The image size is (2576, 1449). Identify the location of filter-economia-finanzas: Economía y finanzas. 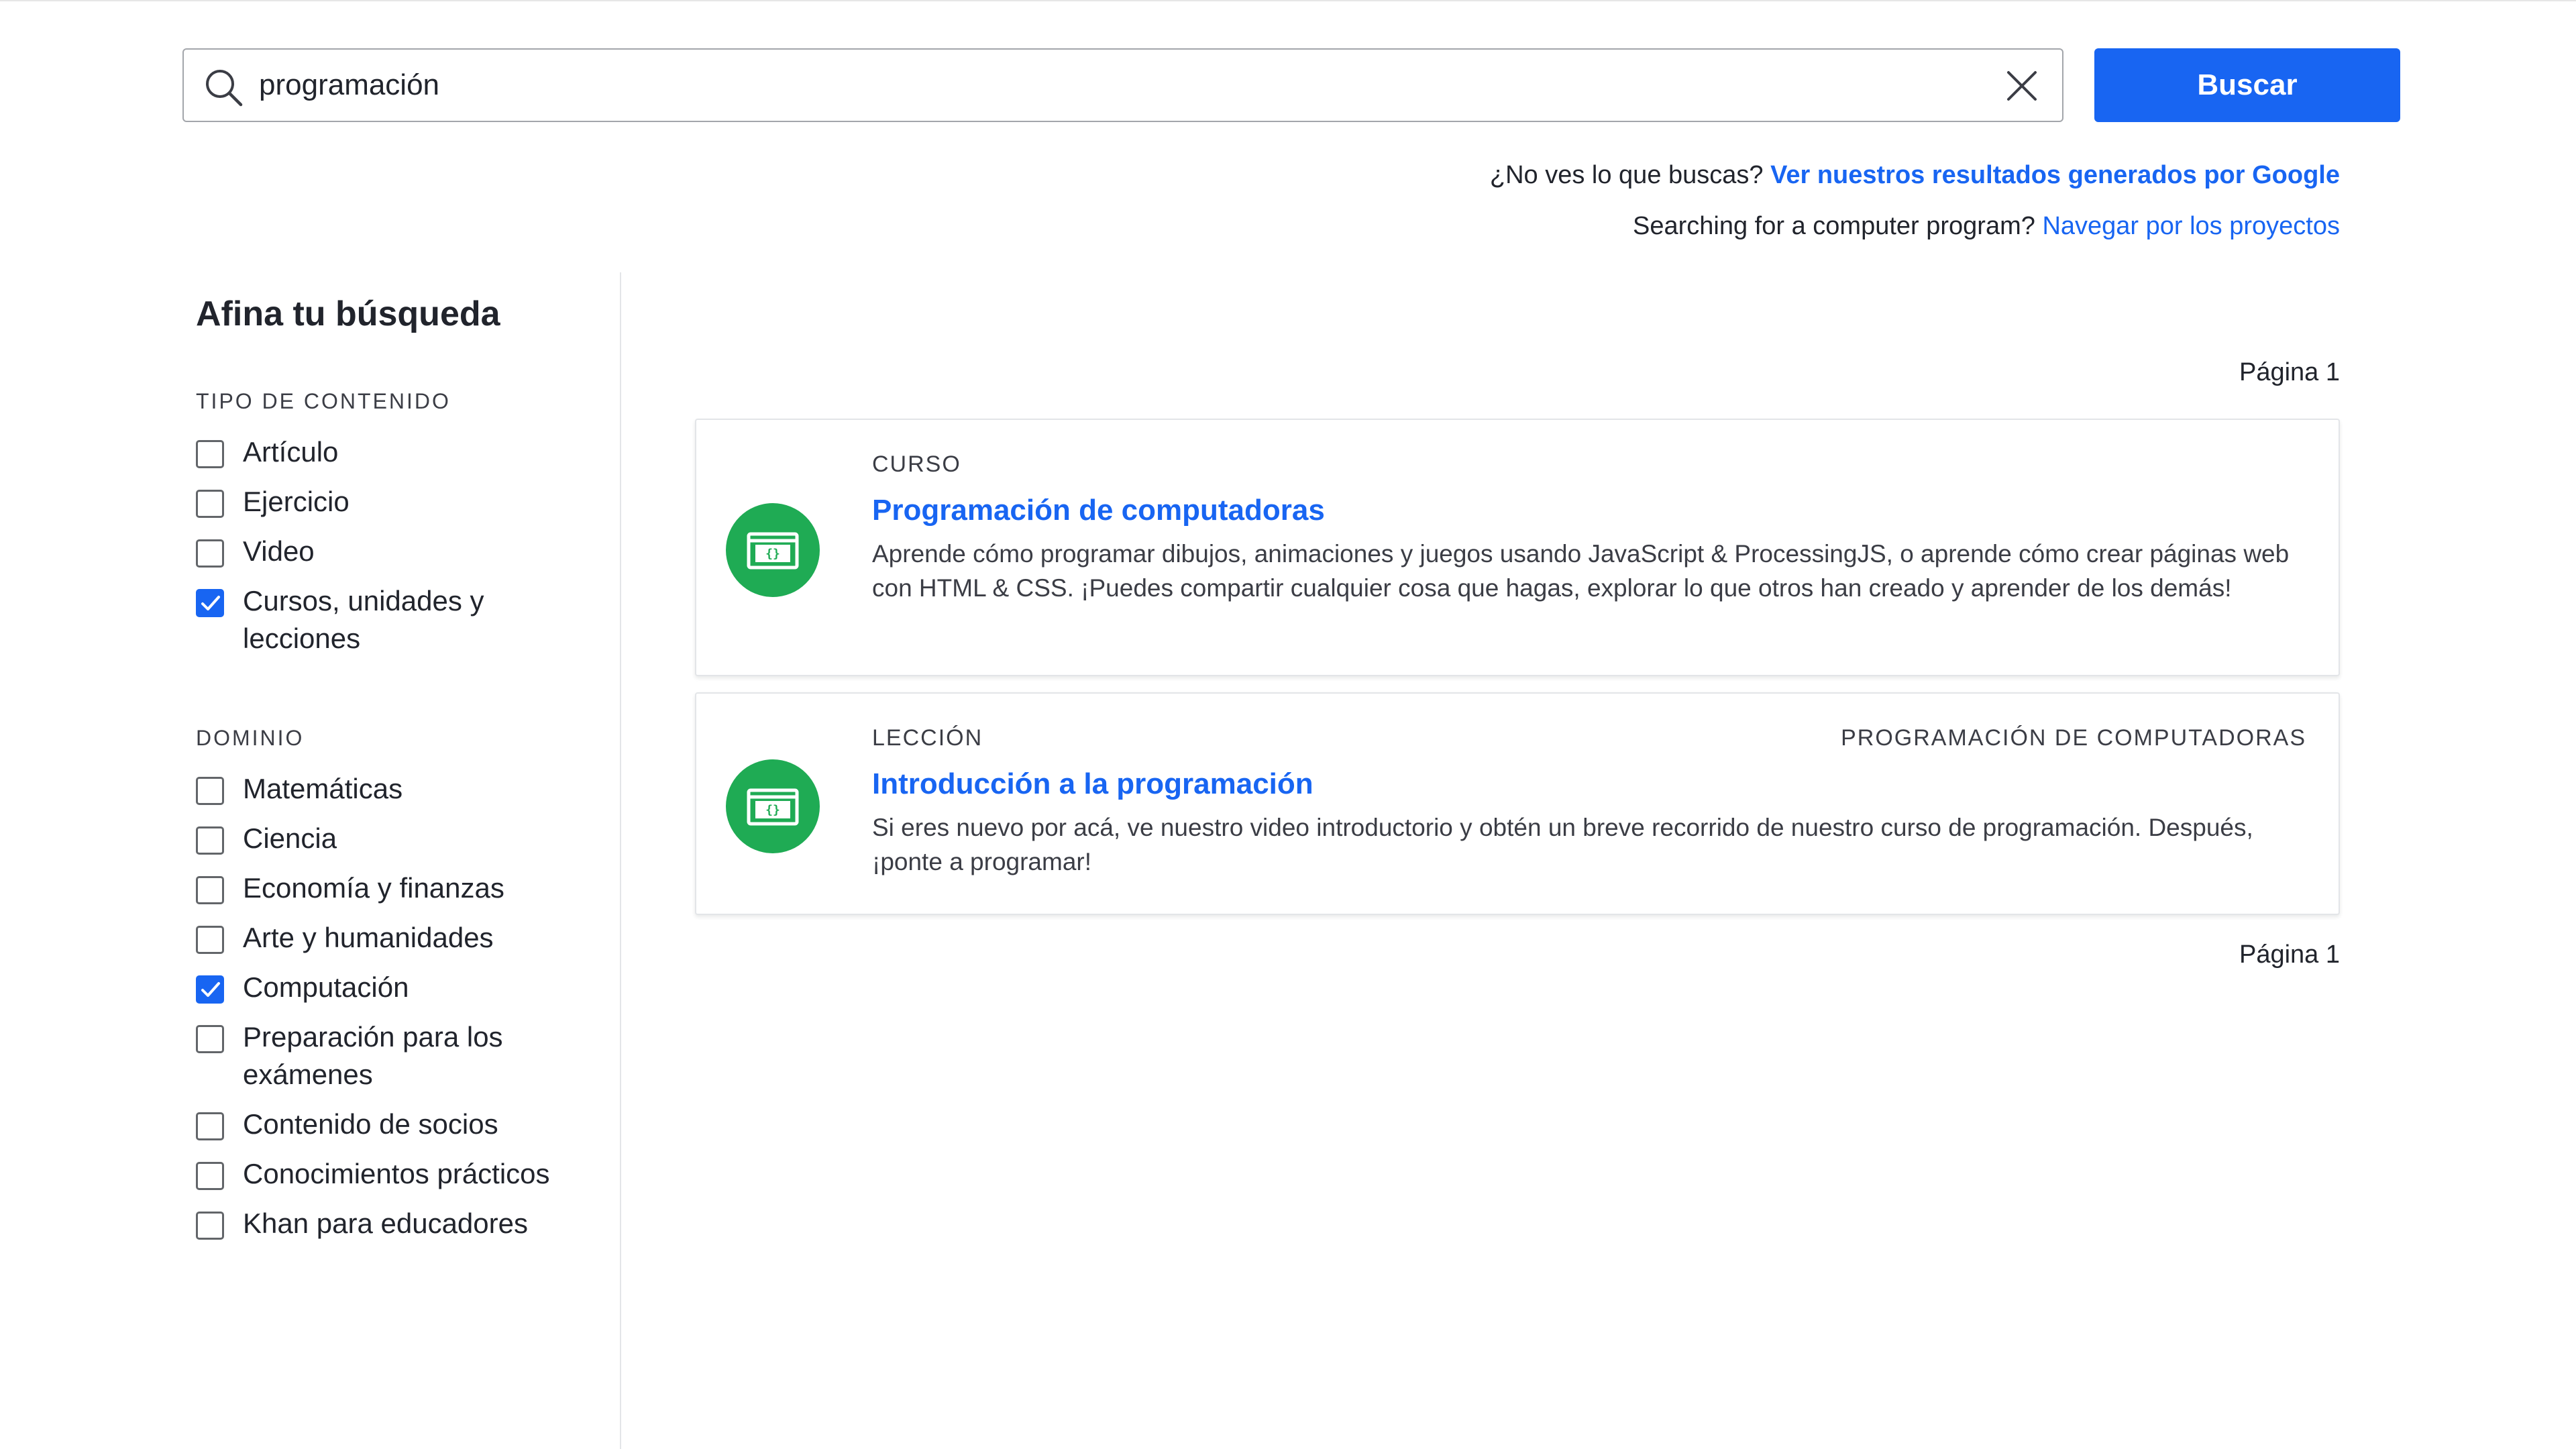
(397, 888).